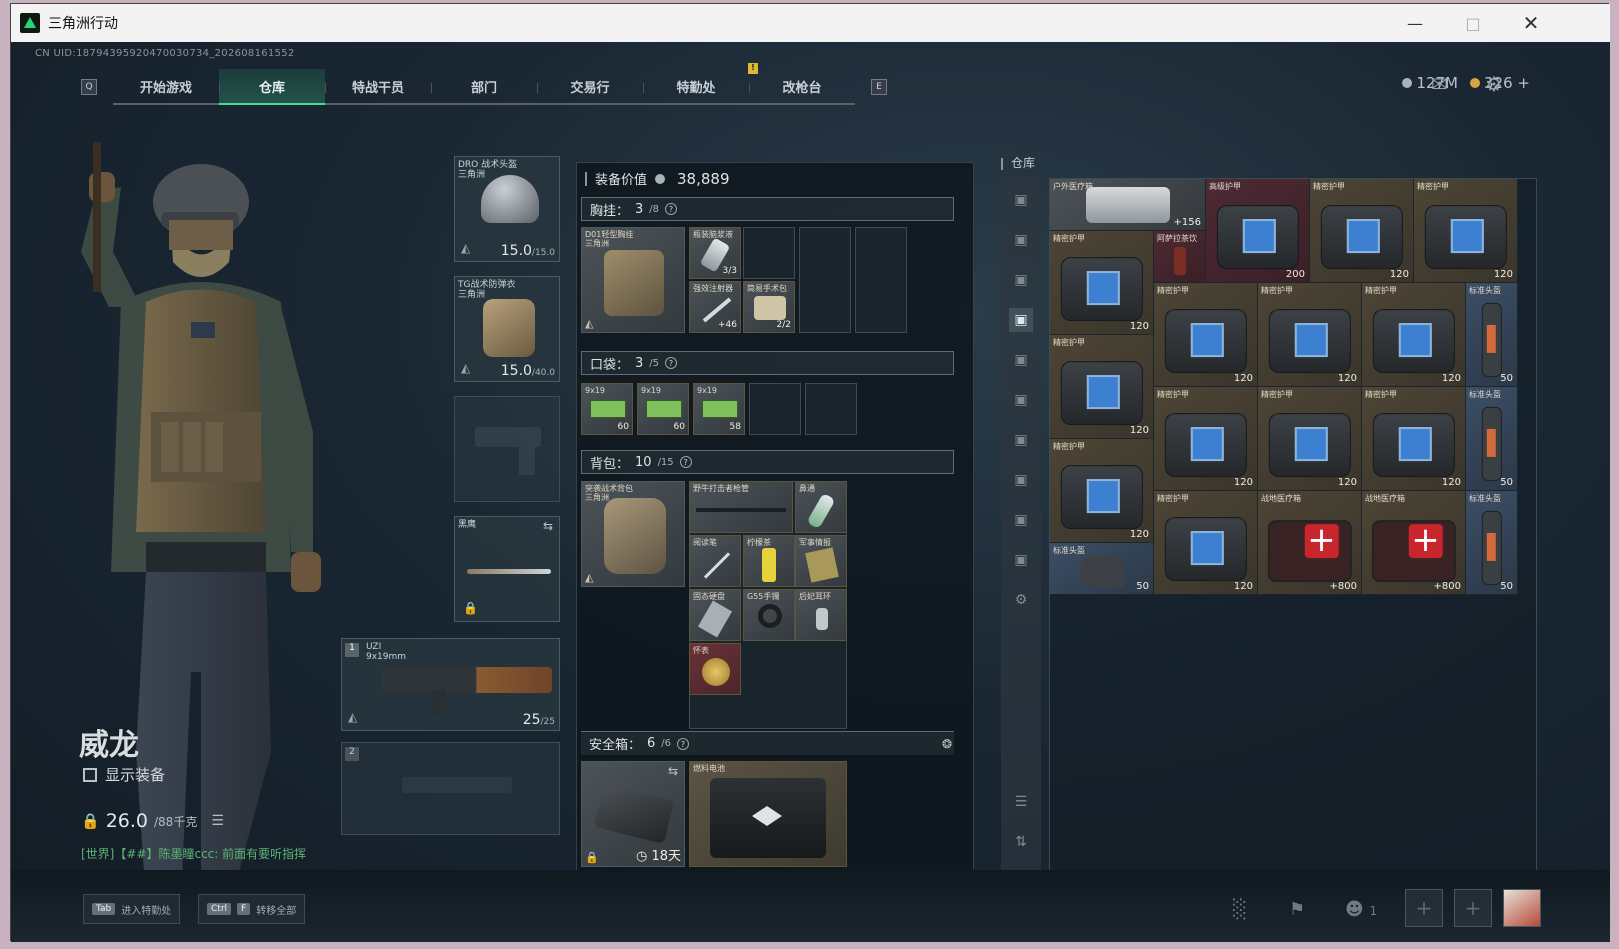 This screenshot has height=949, width=1619. I want to click on show-equipment-toggle: 显示装备, so click(124, 774).